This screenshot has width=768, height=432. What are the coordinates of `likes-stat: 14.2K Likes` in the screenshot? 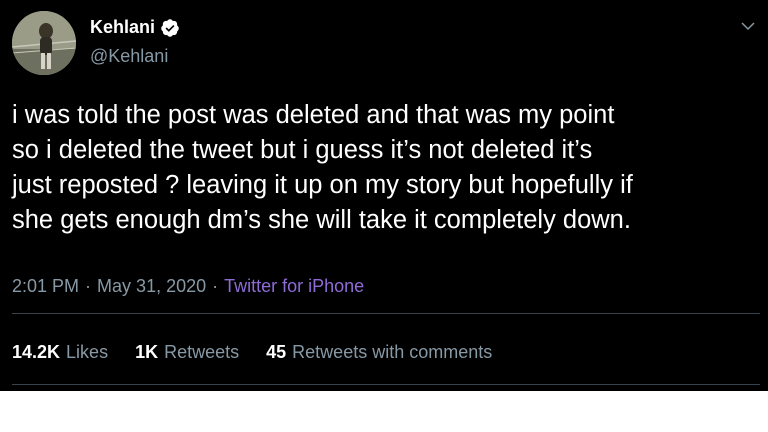 It's located at (60, 352).